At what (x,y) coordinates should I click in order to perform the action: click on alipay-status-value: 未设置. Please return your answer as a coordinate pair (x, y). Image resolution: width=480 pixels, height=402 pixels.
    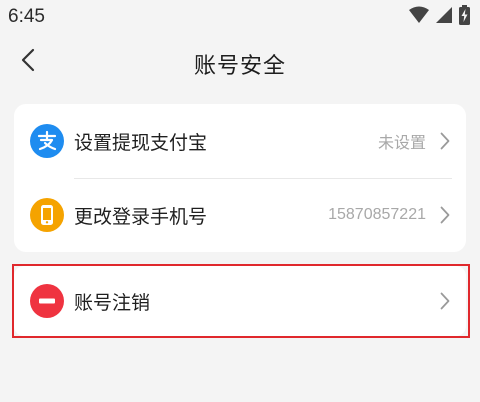
    Looking at the image, I should click on (401, 143).